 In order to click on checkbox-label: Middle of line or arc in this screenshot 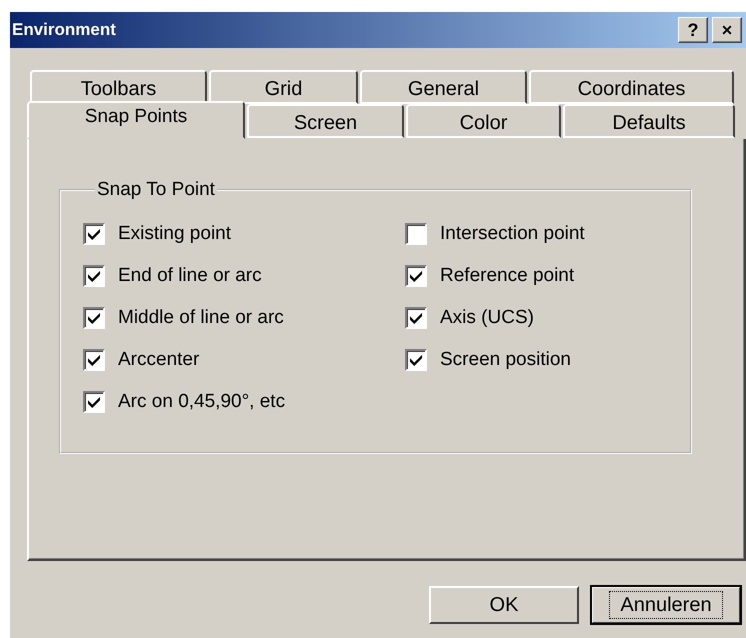, I will do `click(201, 318)`.